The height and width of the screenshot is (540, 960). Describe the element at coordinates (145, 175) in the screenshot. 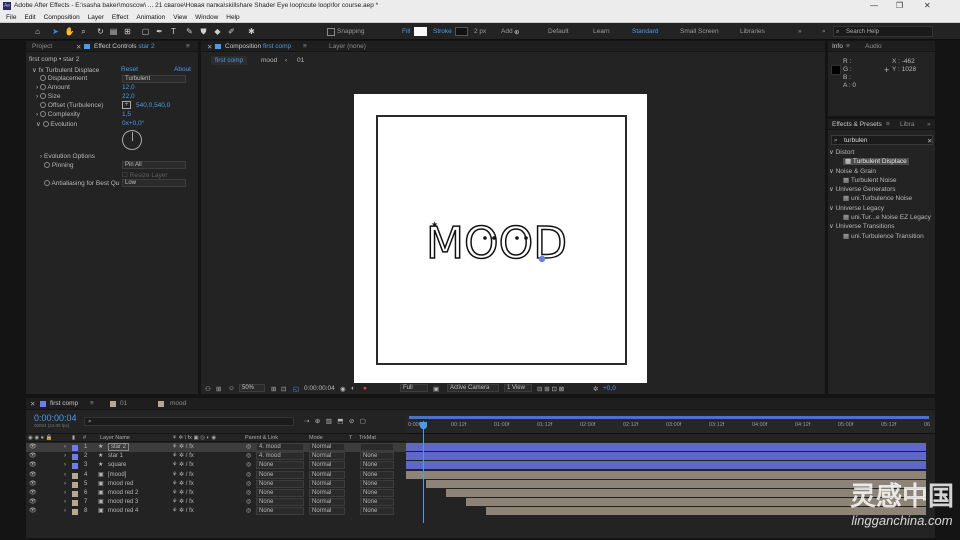

I see `resize-layer-checkbox: ☐ Resize Layer` at that location.